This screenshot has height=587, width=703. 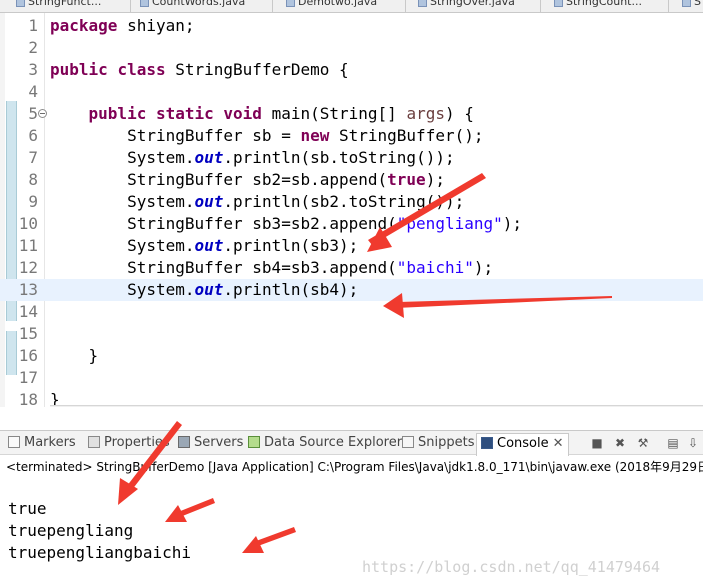 I want to click on clear-console-icon: ▤, so click(x=673, y=443).